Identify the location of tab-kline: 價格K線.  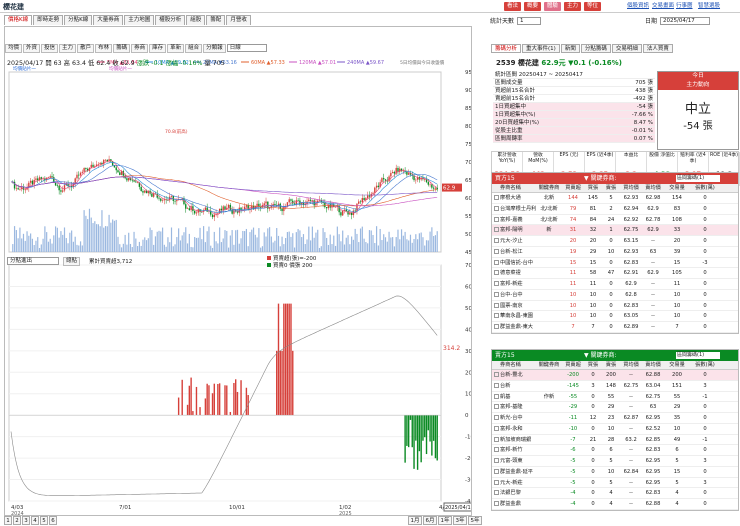
(18, 20).